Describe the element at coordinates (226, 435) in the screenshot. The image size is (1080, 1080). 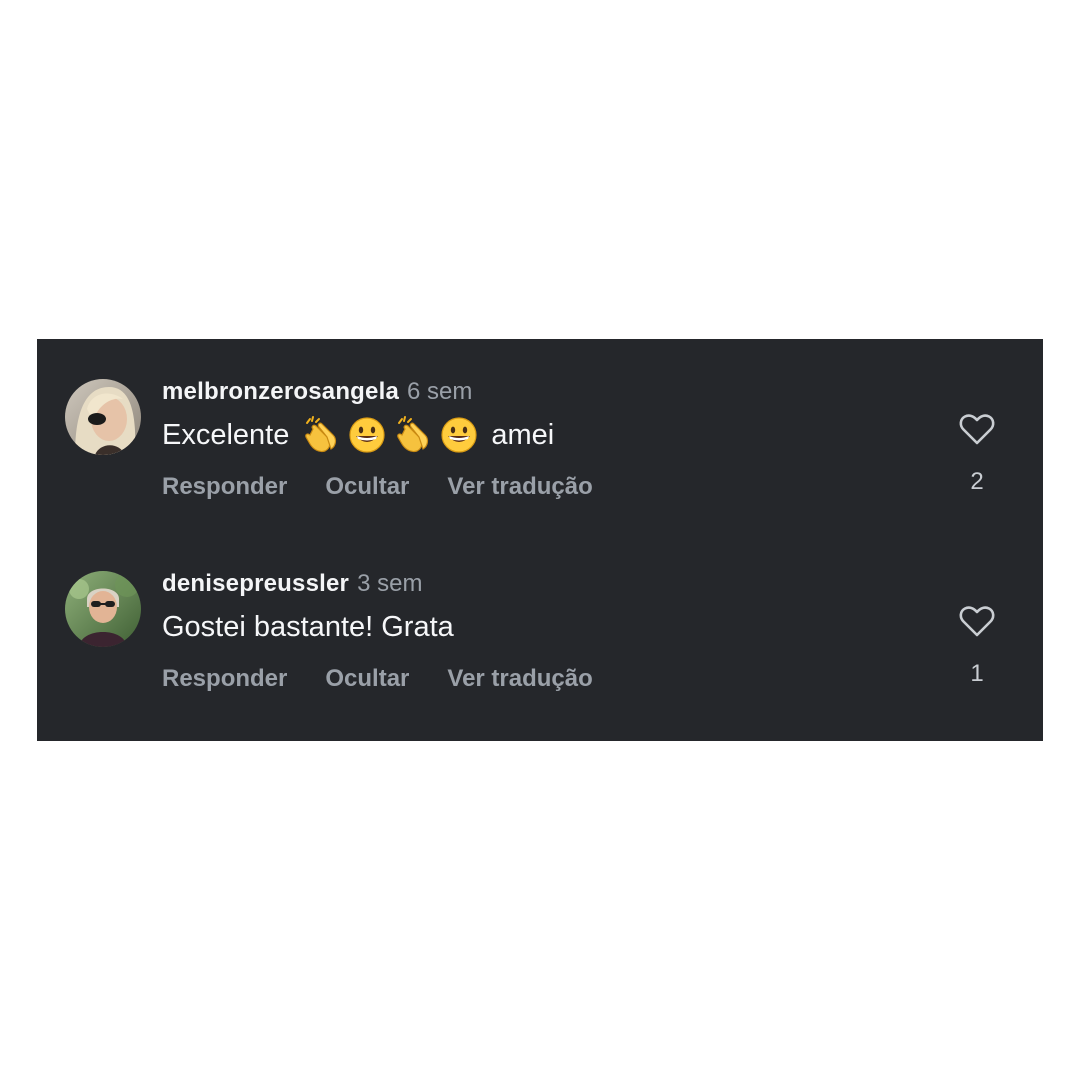
I see `comment-text-start: Excelente` at that location.